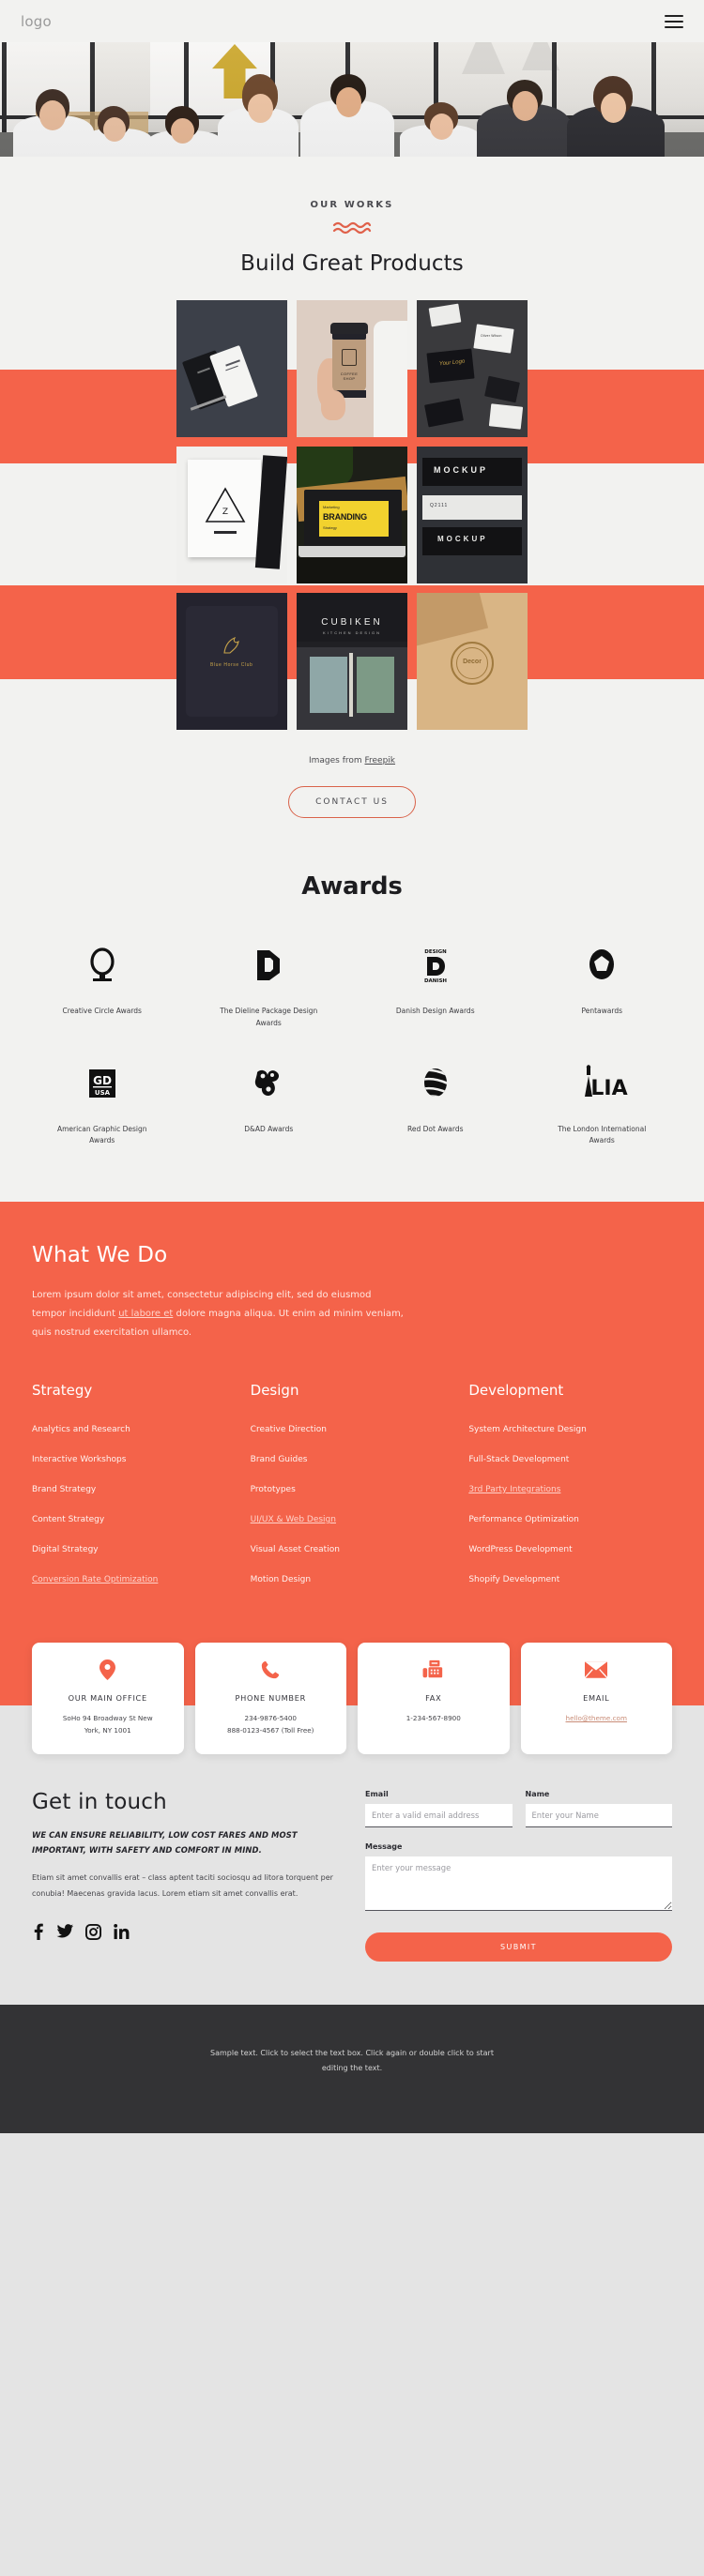  I want to click on hamburger-icon, so click(674, 21).